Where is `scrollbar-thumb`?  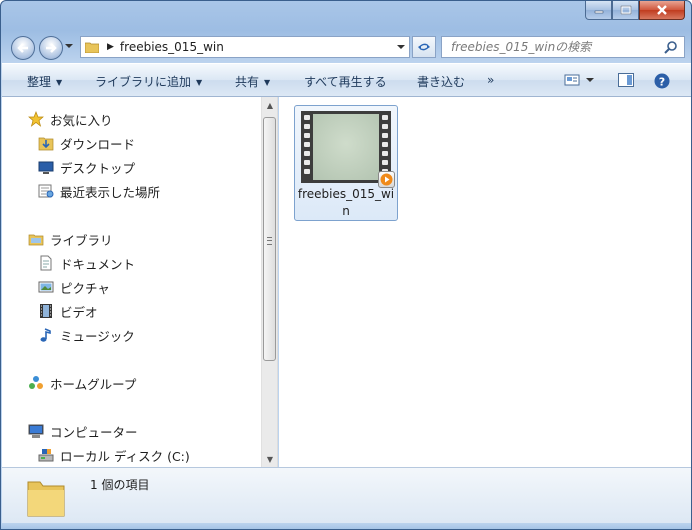 scrollbar-thumb is located at coordinates (269, 239).